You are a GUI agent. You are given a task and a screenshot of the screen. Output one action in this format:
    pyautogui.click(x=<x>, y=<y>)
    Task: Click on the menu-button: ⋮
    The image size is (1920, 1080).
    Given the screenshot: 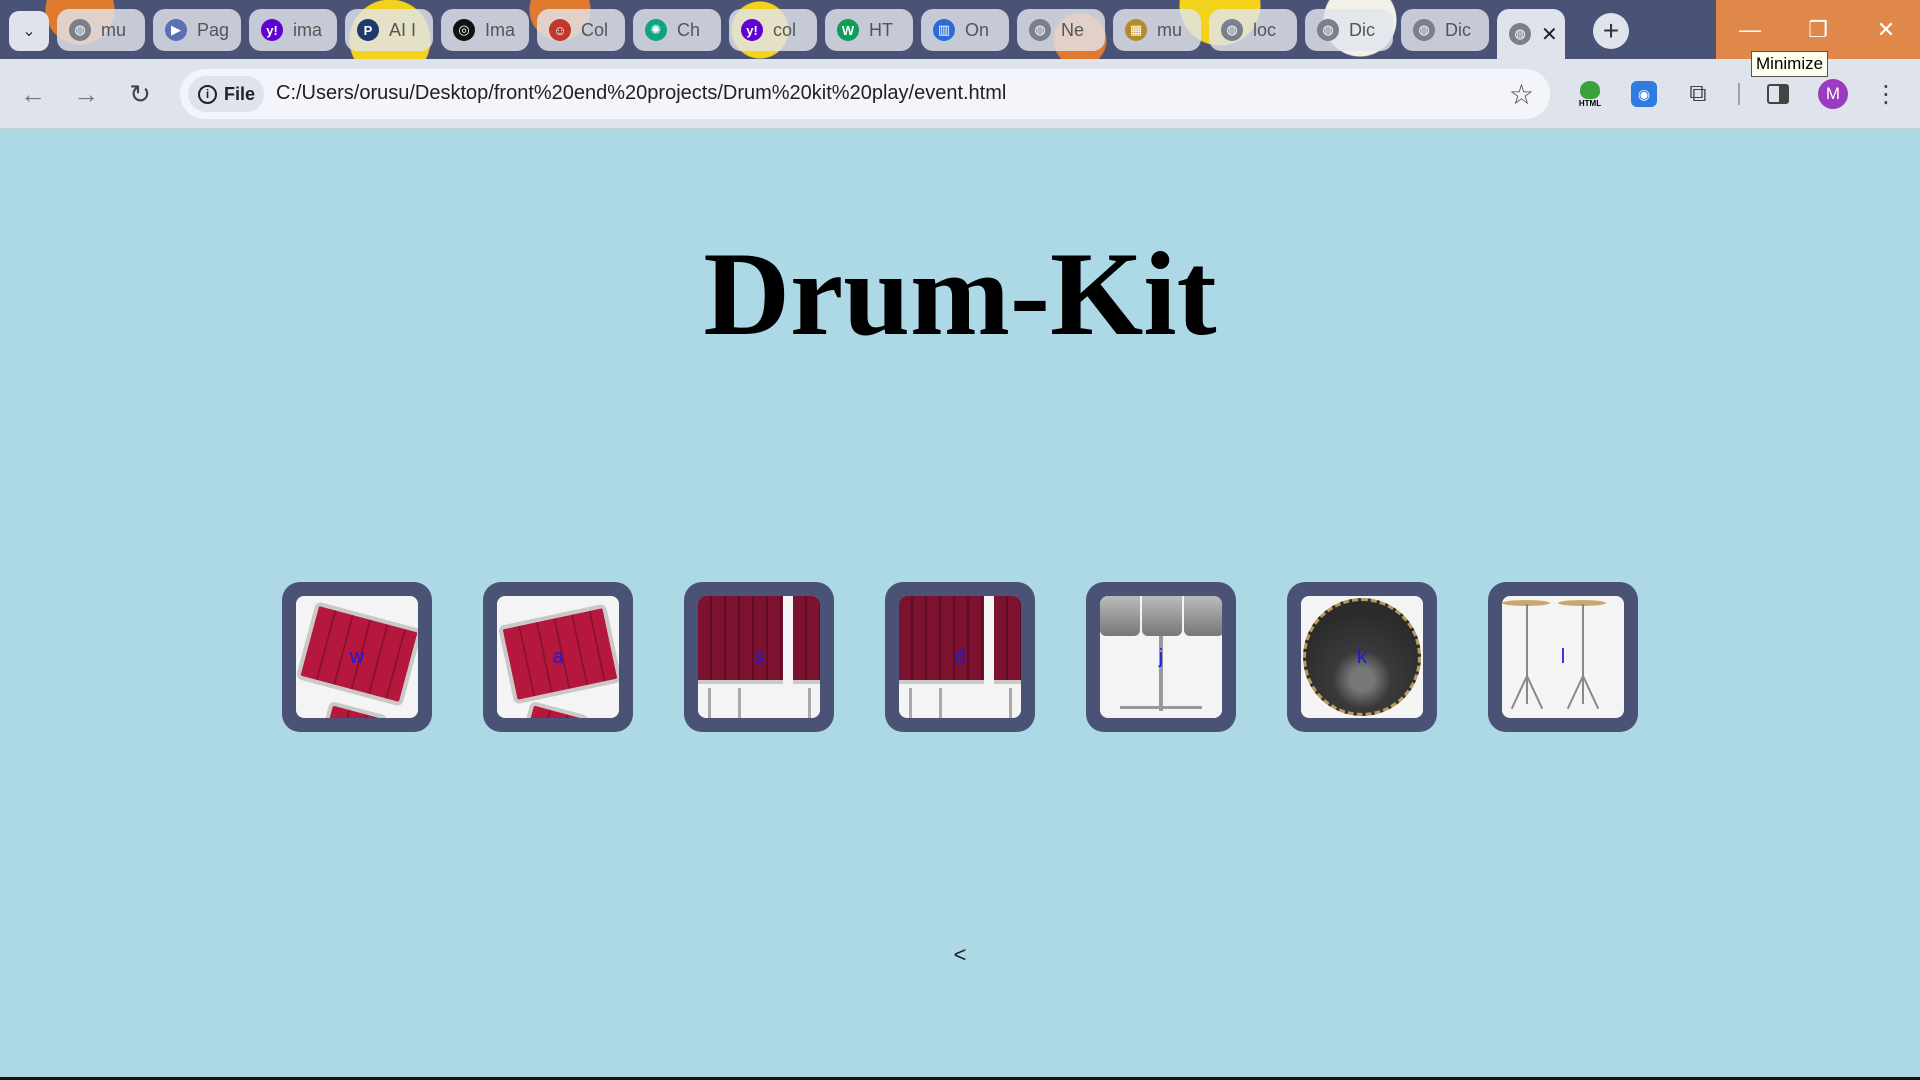 What is the action you would take?
    pyautogui.click(x=1886, y=94)
    